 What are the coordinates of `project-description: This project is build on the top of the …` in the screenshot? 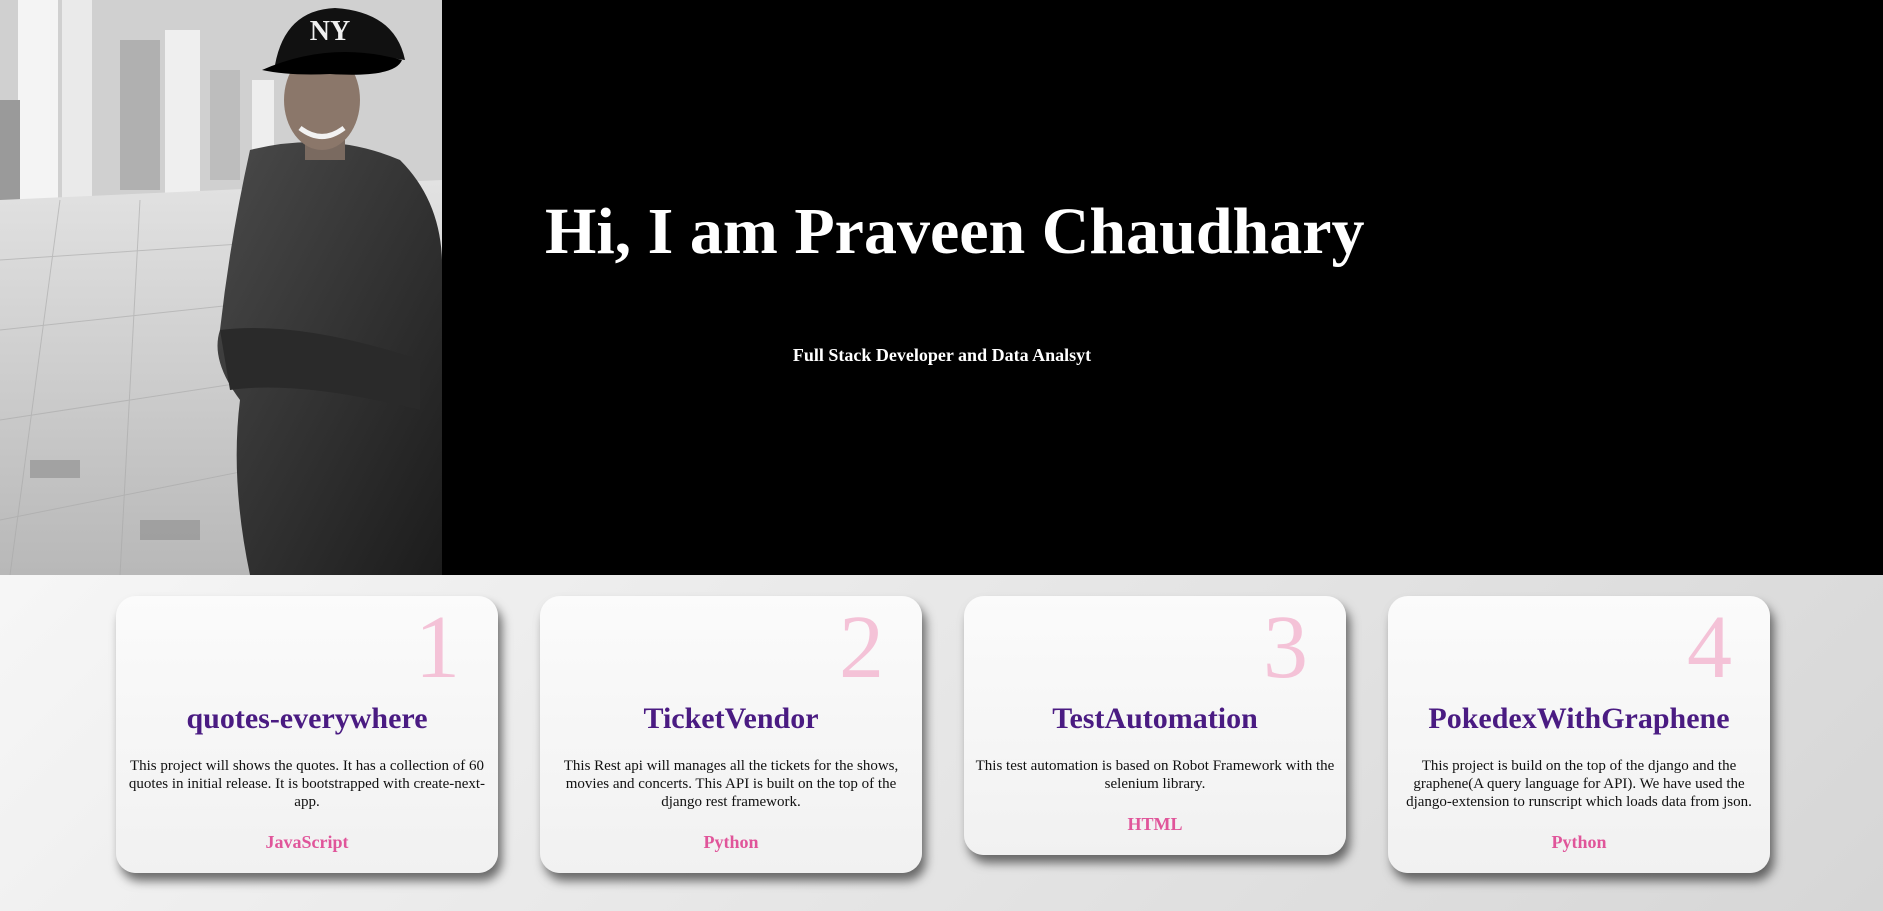 It's located at (1579, 784).